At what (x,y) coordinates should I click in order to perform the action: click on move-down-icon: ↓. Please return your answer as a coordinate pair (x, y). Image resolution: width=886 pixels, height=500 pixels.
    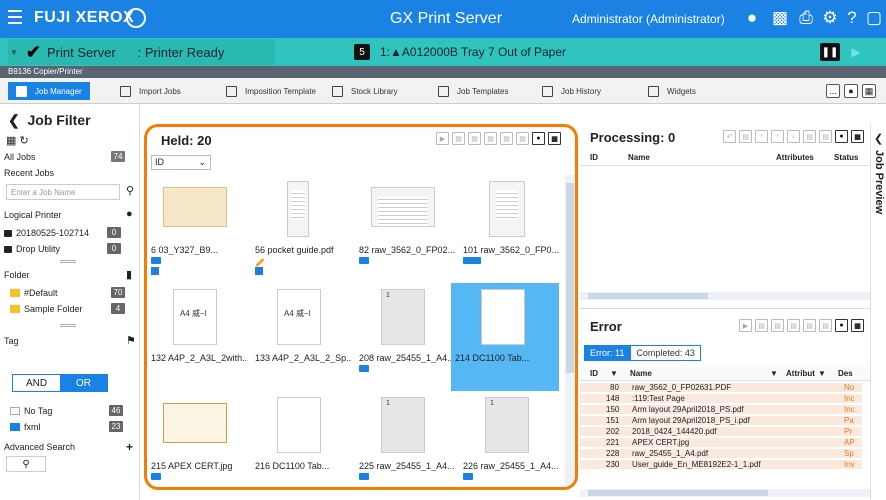
    Looking at the image, I should click on (793, 136).